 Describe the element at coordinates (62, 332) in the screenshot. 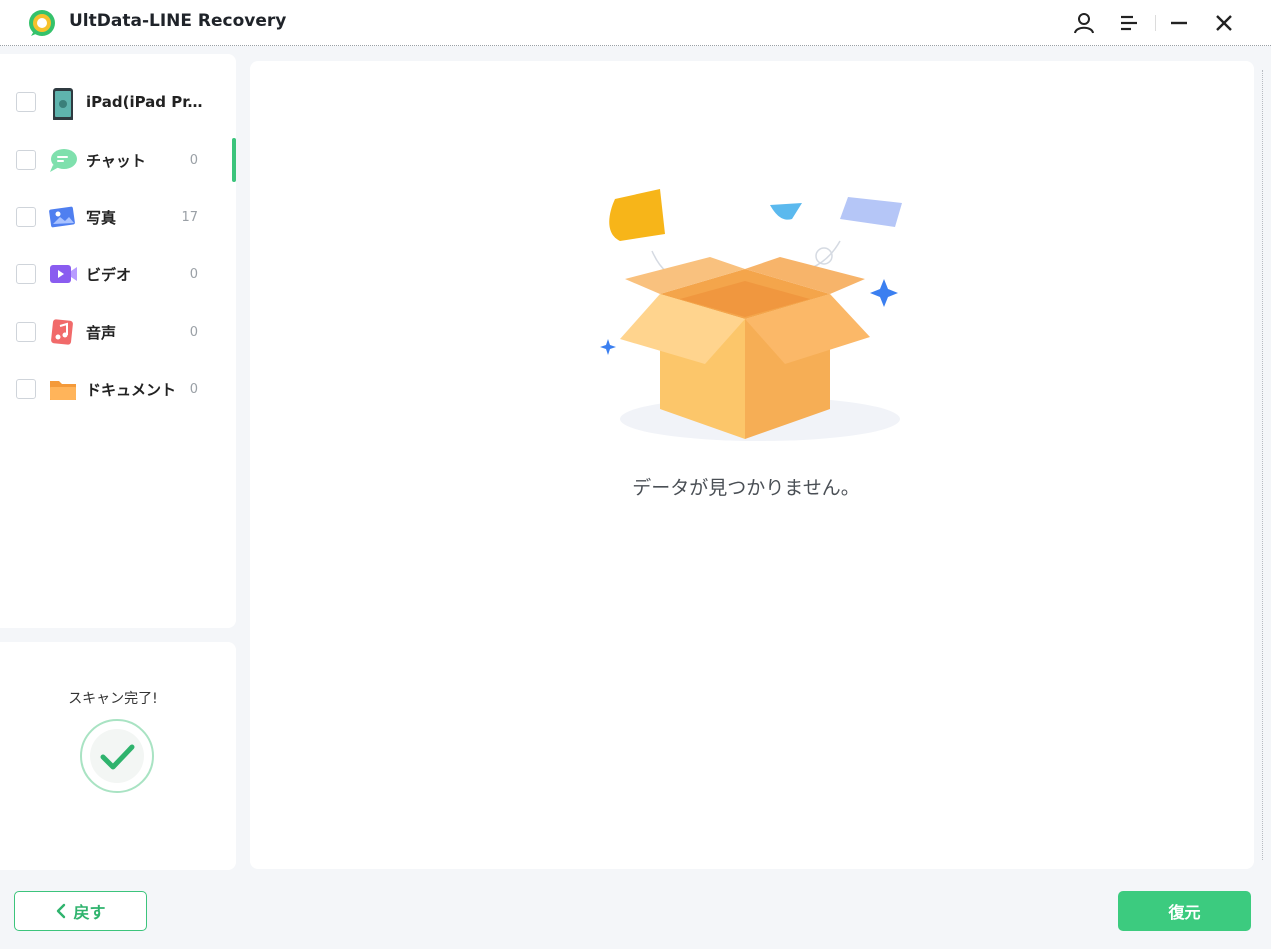

I see `audio-icon` at that location.